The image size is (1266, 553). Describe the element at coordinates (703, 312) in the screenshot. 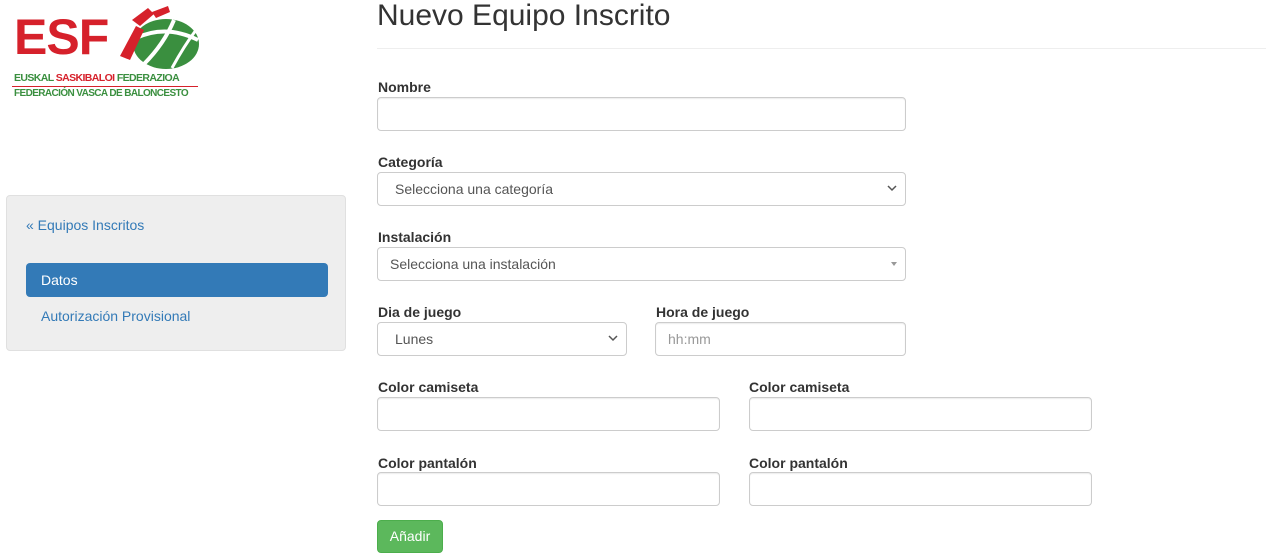

I see `hora-label: Hora de juego` at that location.